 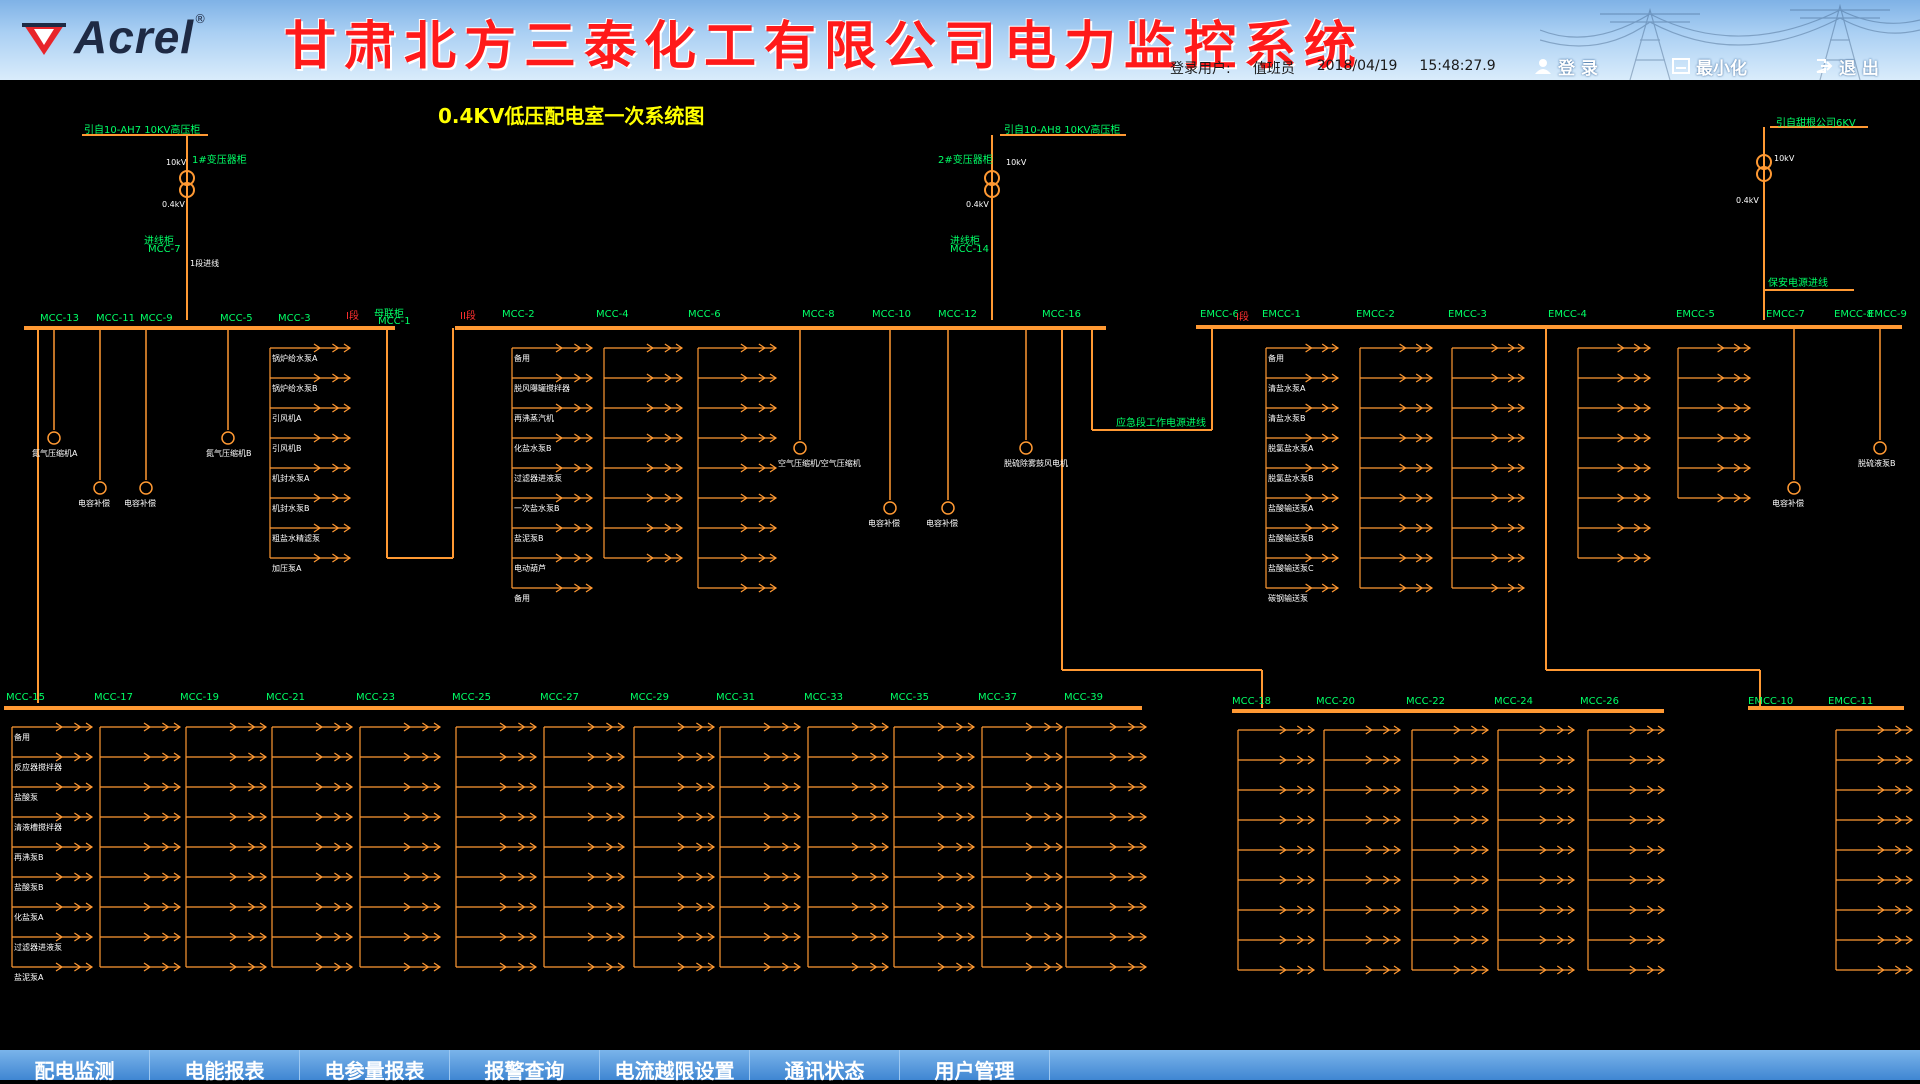 I want to click on mcc2-feeder-2: 再沸蒸汽机, so click(x=534, y=418).